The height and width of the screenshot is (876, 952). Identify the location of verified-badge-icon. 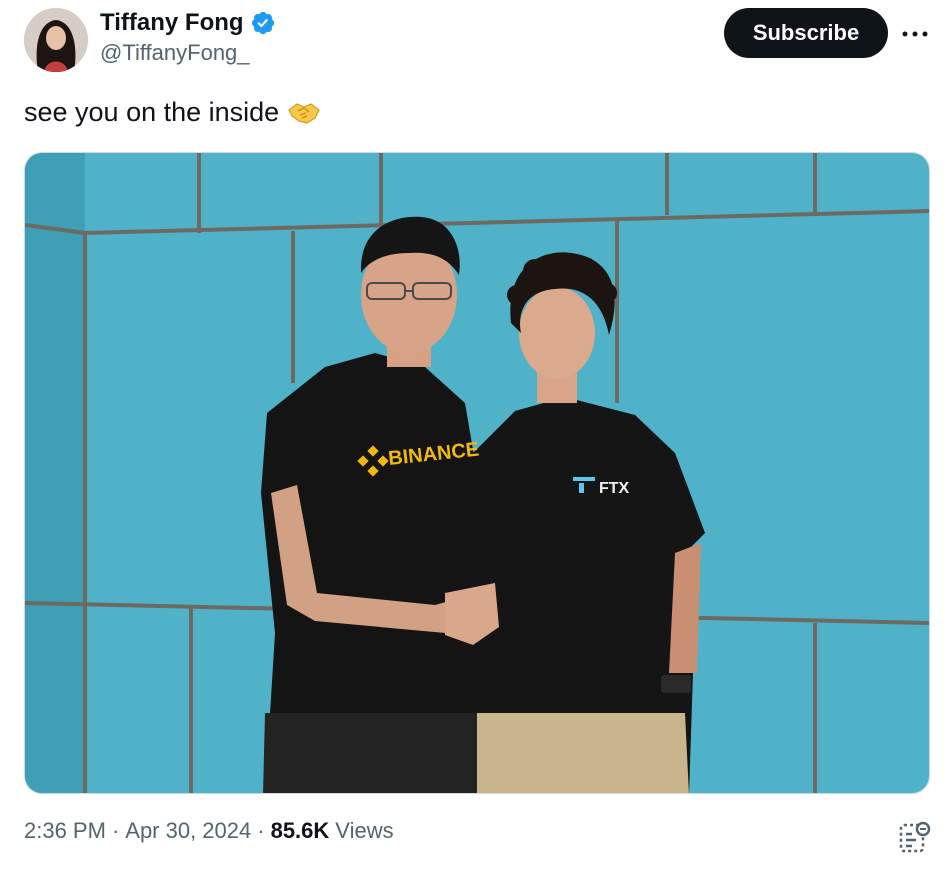
(263, 23).